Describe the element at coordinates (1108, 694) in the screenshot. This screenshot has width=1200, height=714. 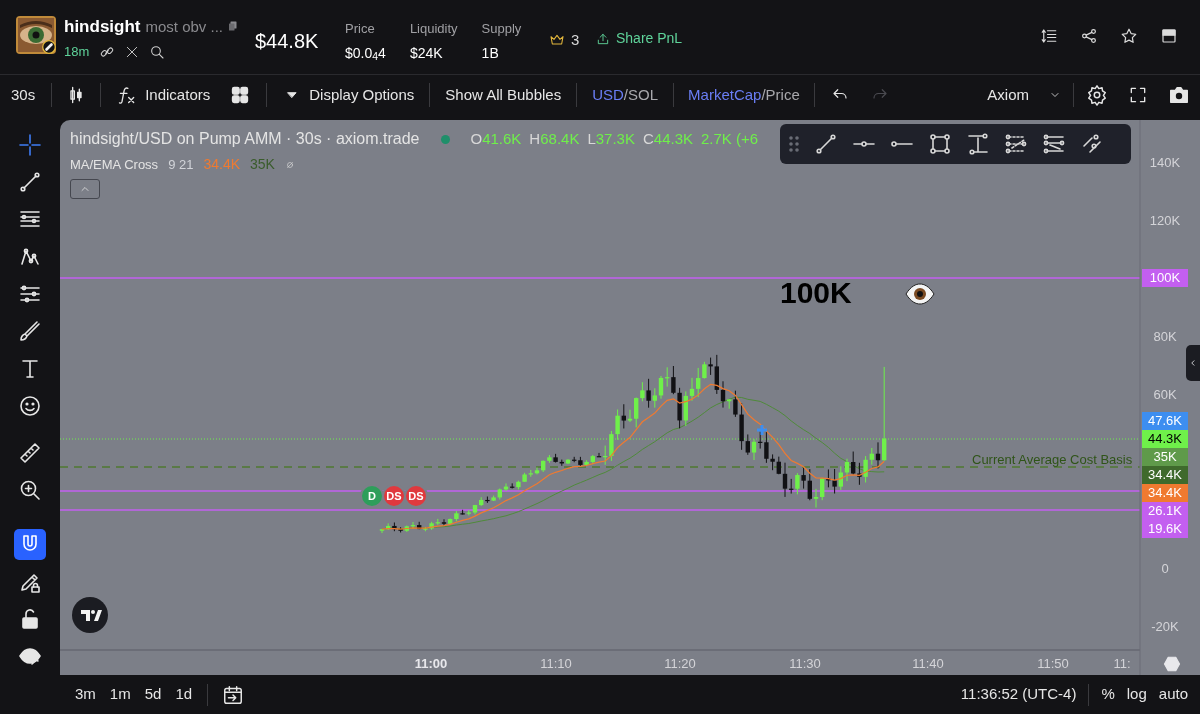
I see `scale-option: %` at that location.